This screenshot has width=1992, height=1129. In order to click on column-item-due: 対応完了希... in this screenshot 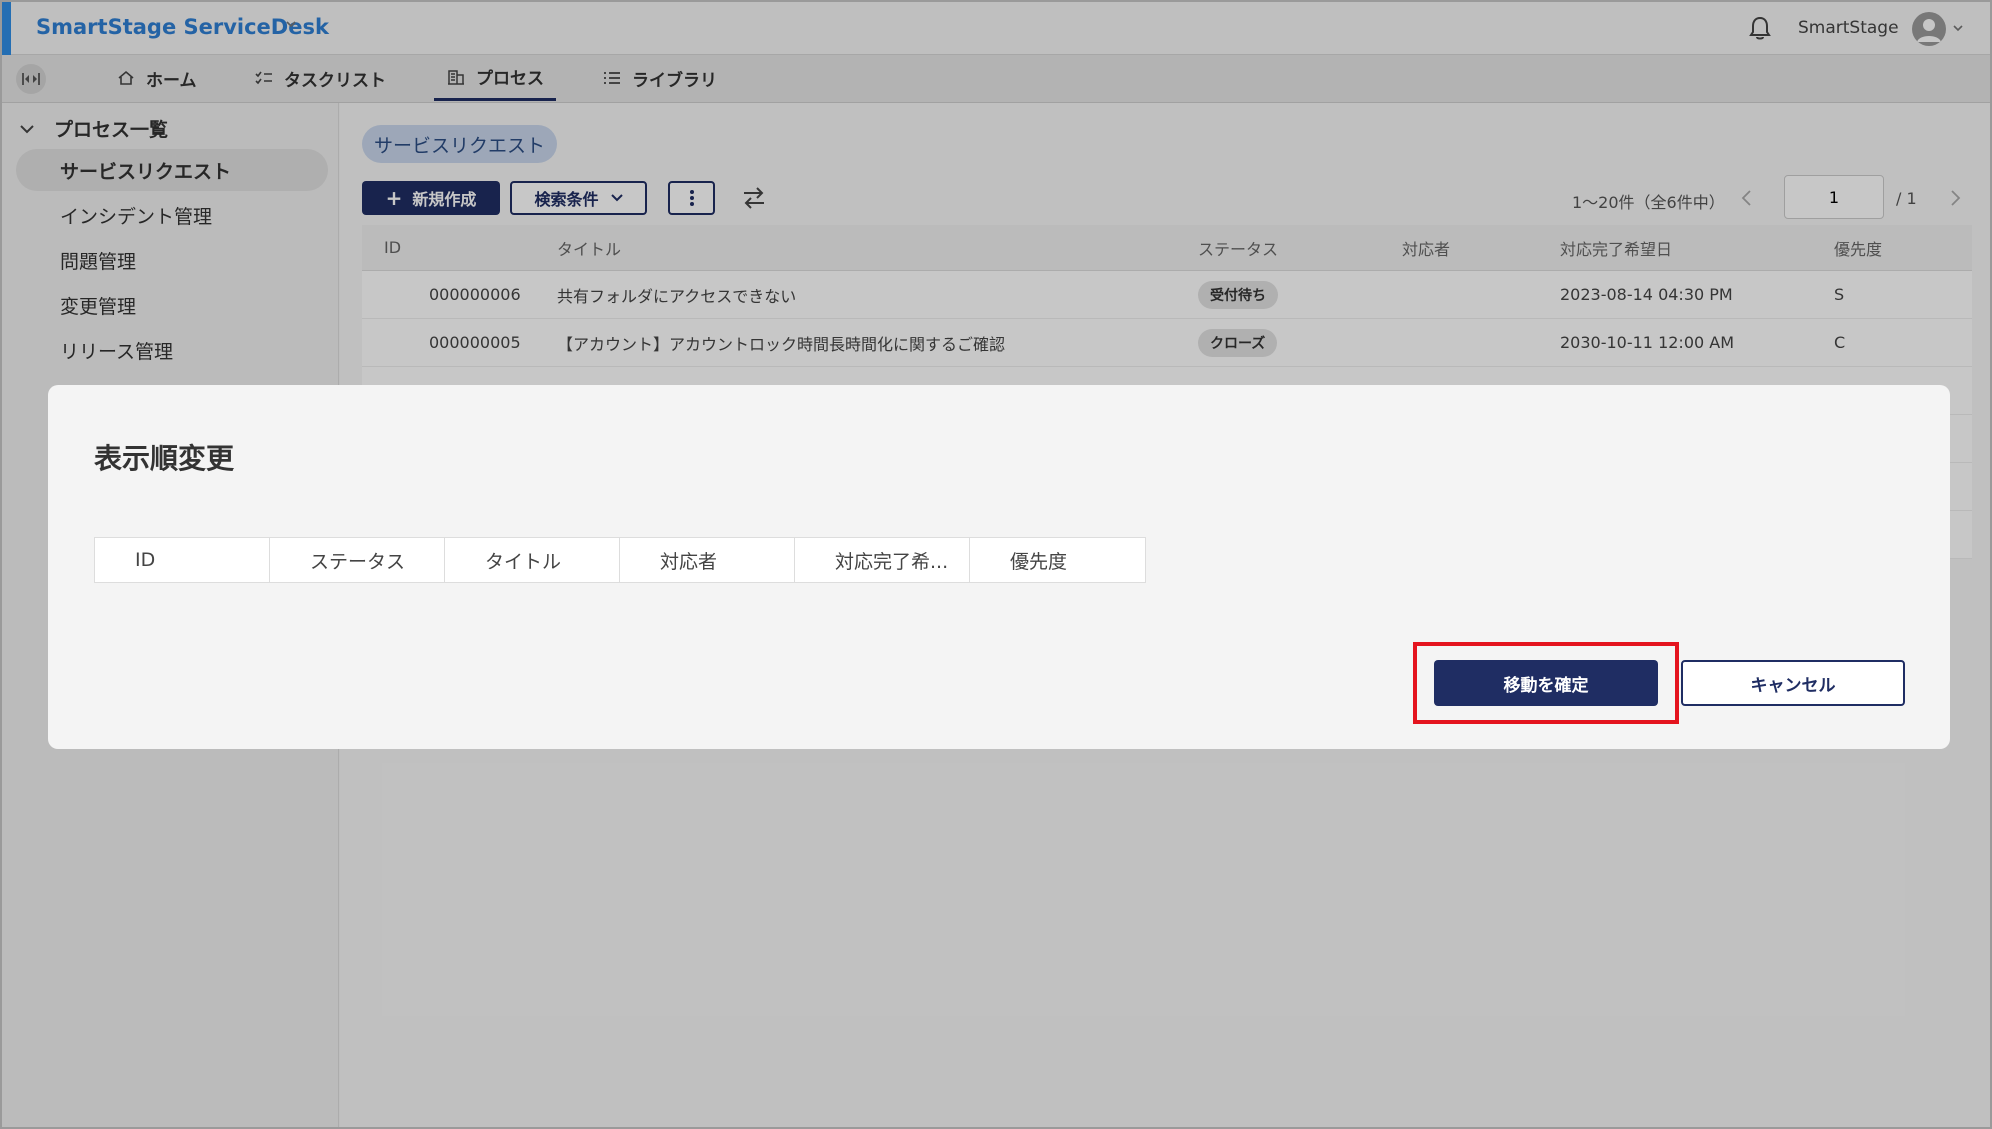, I will do `click(882, 560)`.